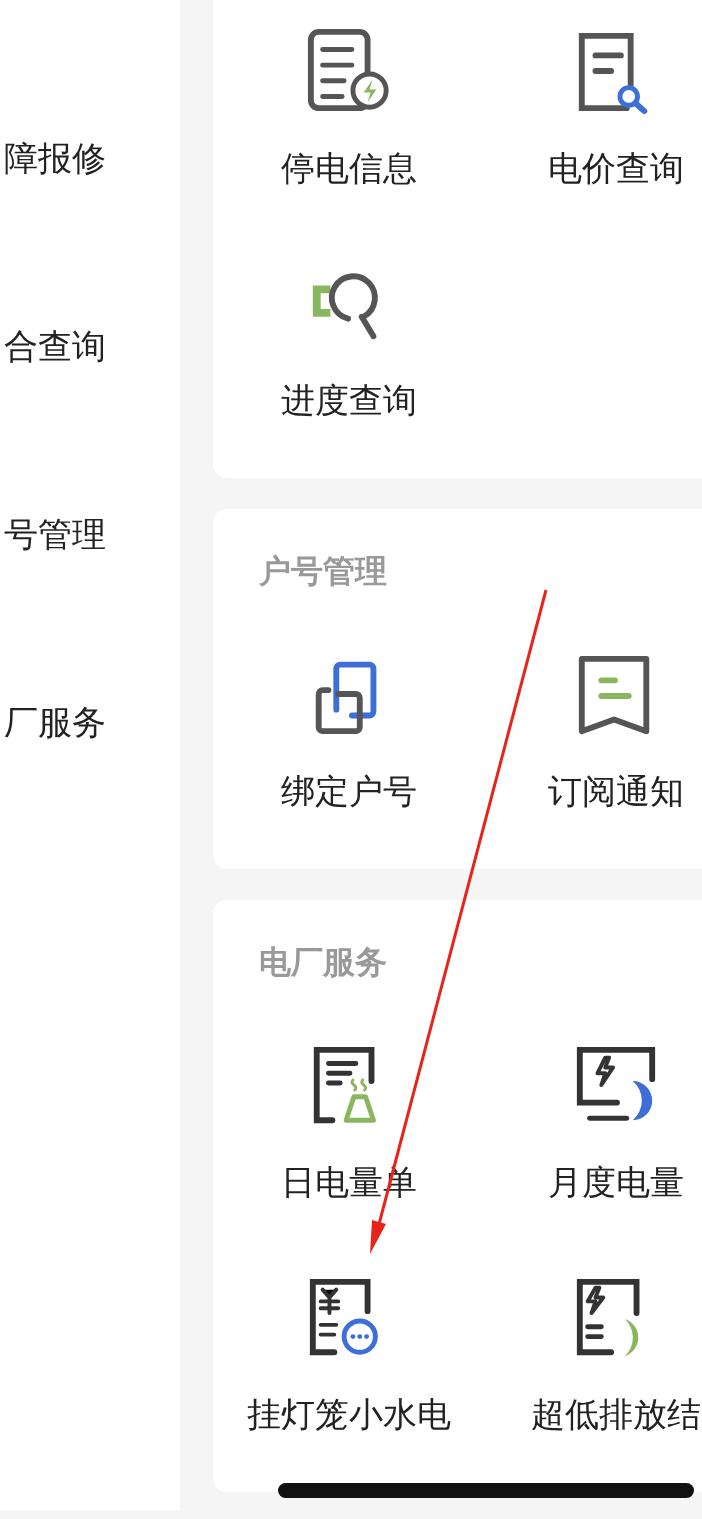  Describe the element at coordinates (349, 168) in the screenshot. I see `service-link: 停电信息` at that location.